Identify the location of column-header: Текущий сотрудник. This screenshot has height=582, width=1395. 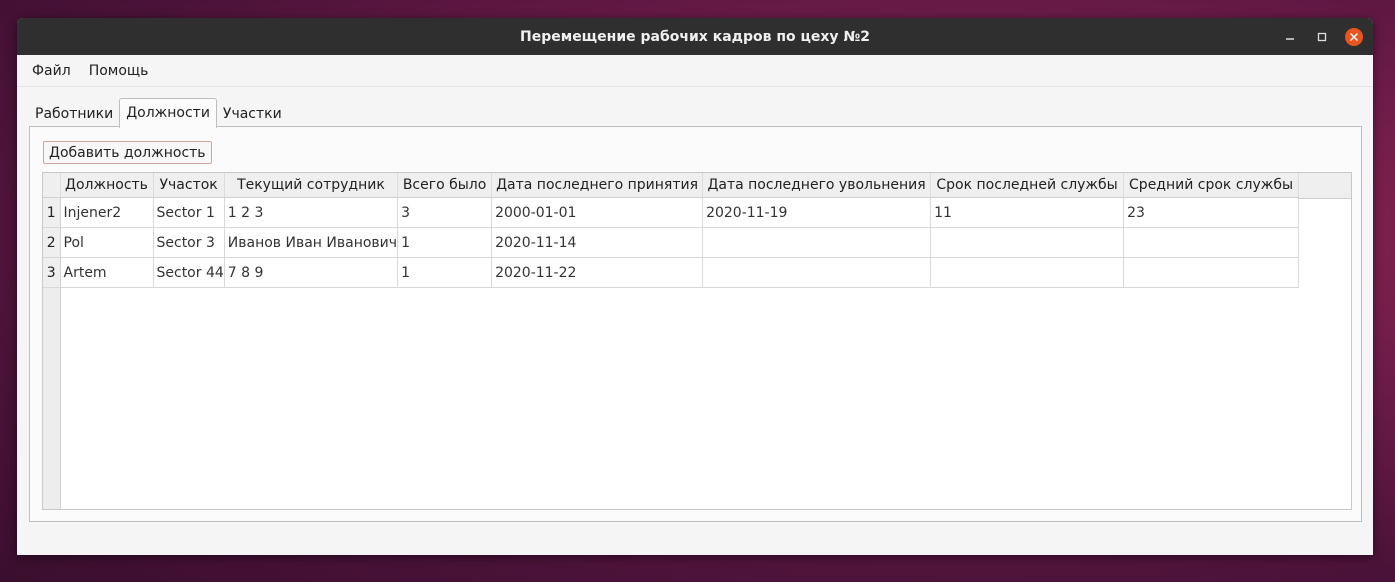
(311, 185).